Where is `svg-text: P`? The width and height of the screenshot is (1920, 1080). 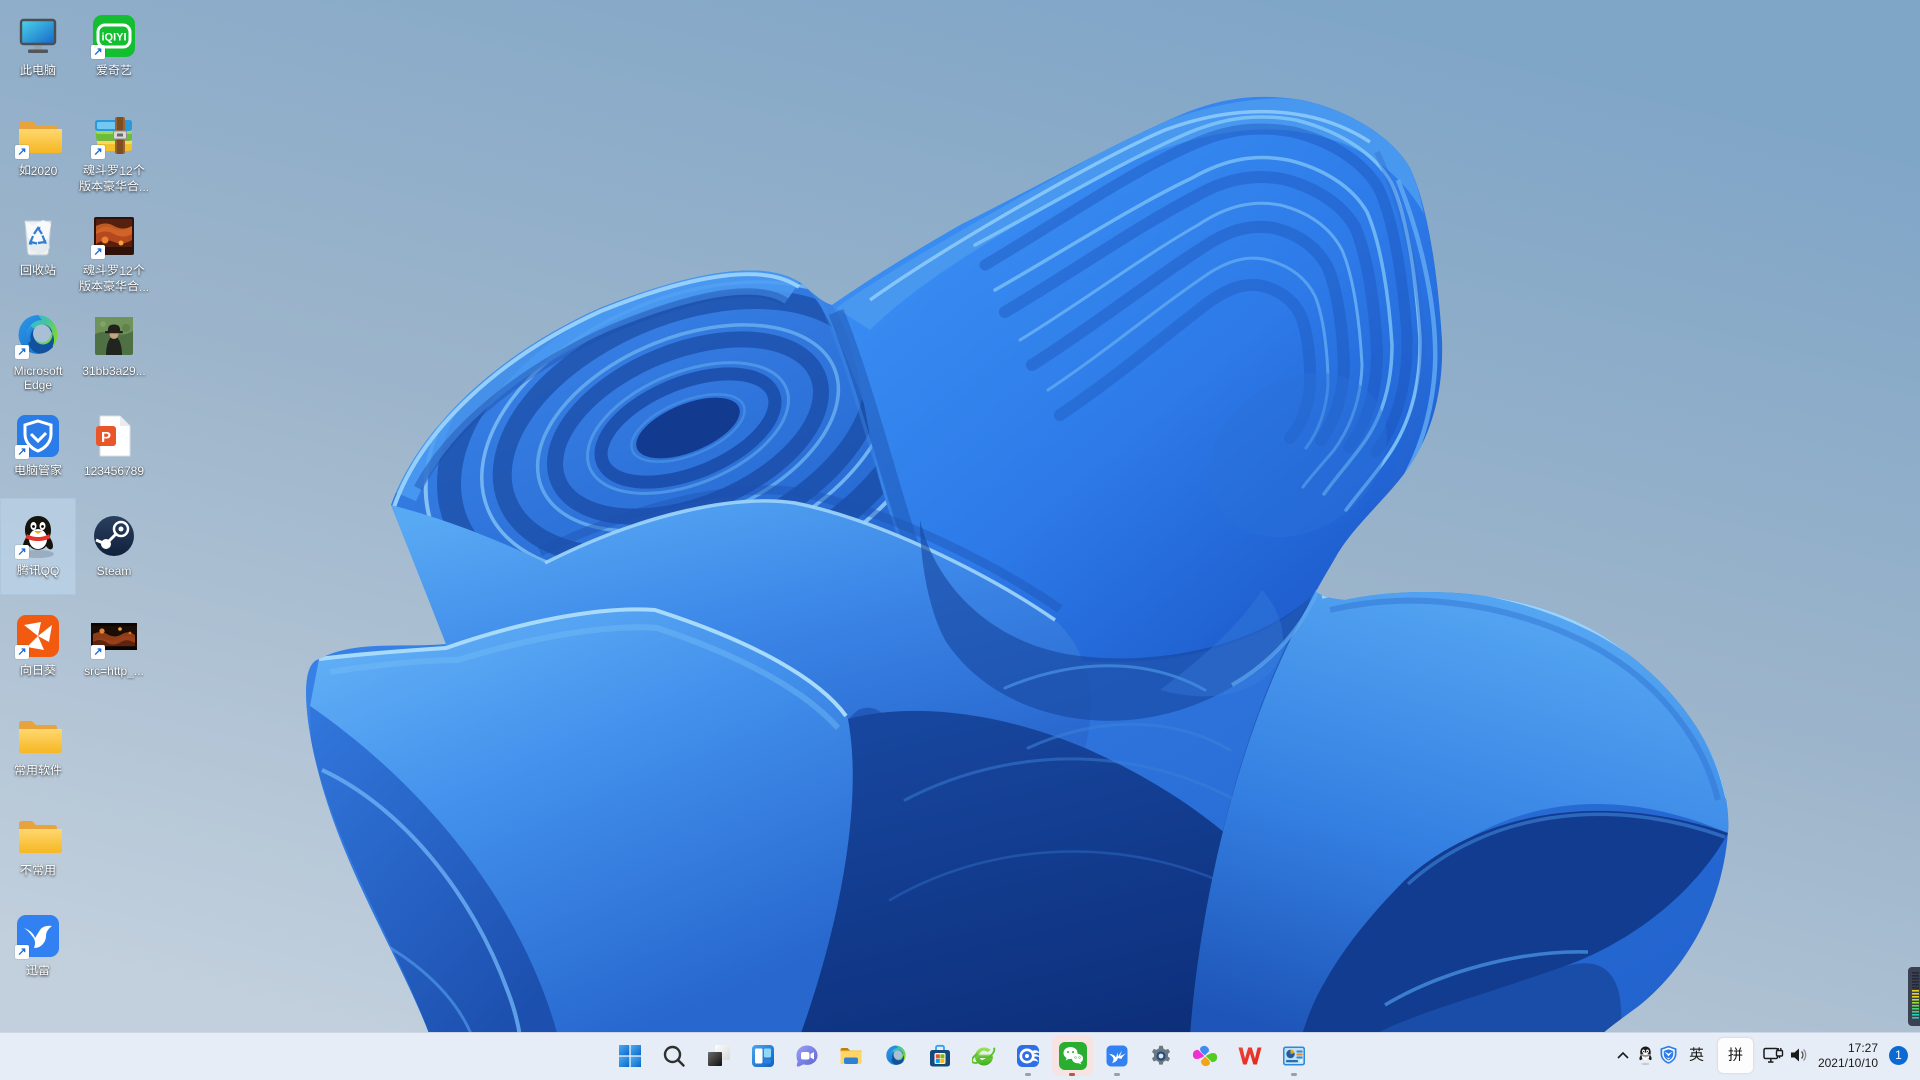 svg-text: P is located at coordinates (106, 437).